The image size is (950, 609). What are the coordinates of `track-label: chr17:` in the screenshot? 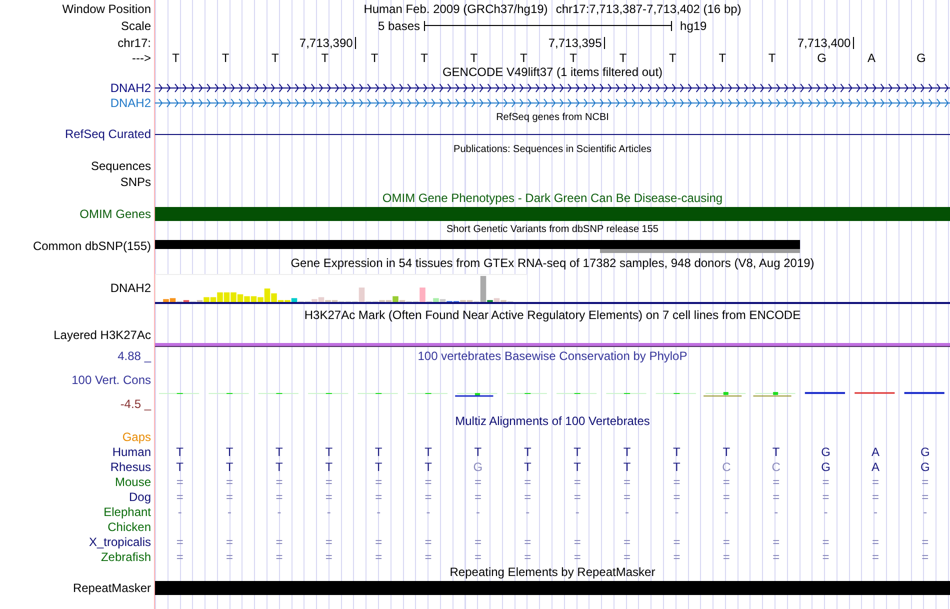 It's located at (134, 42).